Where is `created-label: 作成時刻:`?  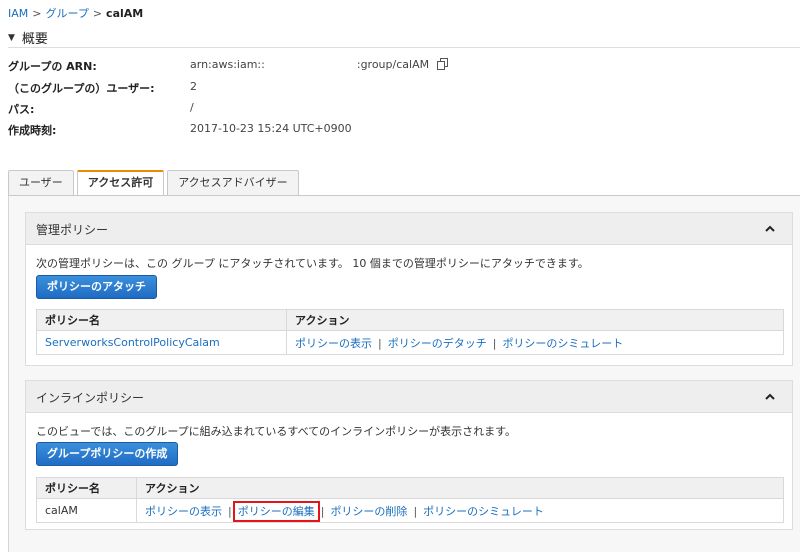 created-label: 作成時刻: is located at coordinates (32, 130).